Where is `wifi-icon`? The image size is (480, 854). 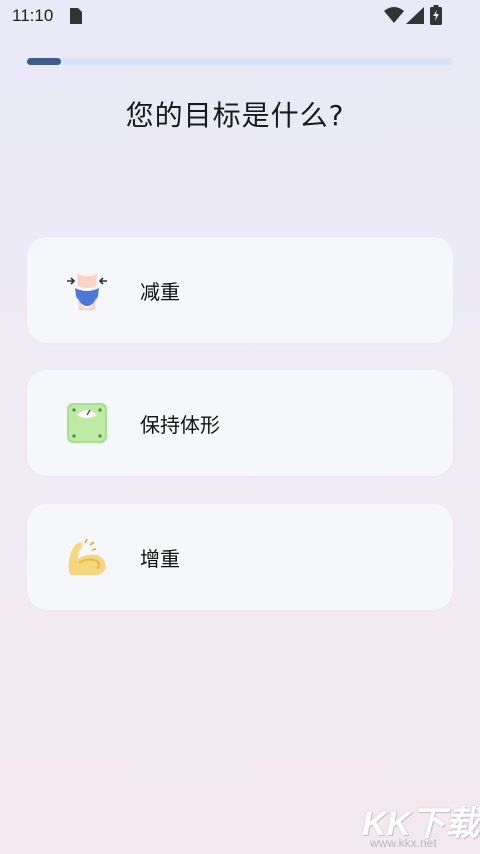
wifi-icon is located at coordinates (394, 15).